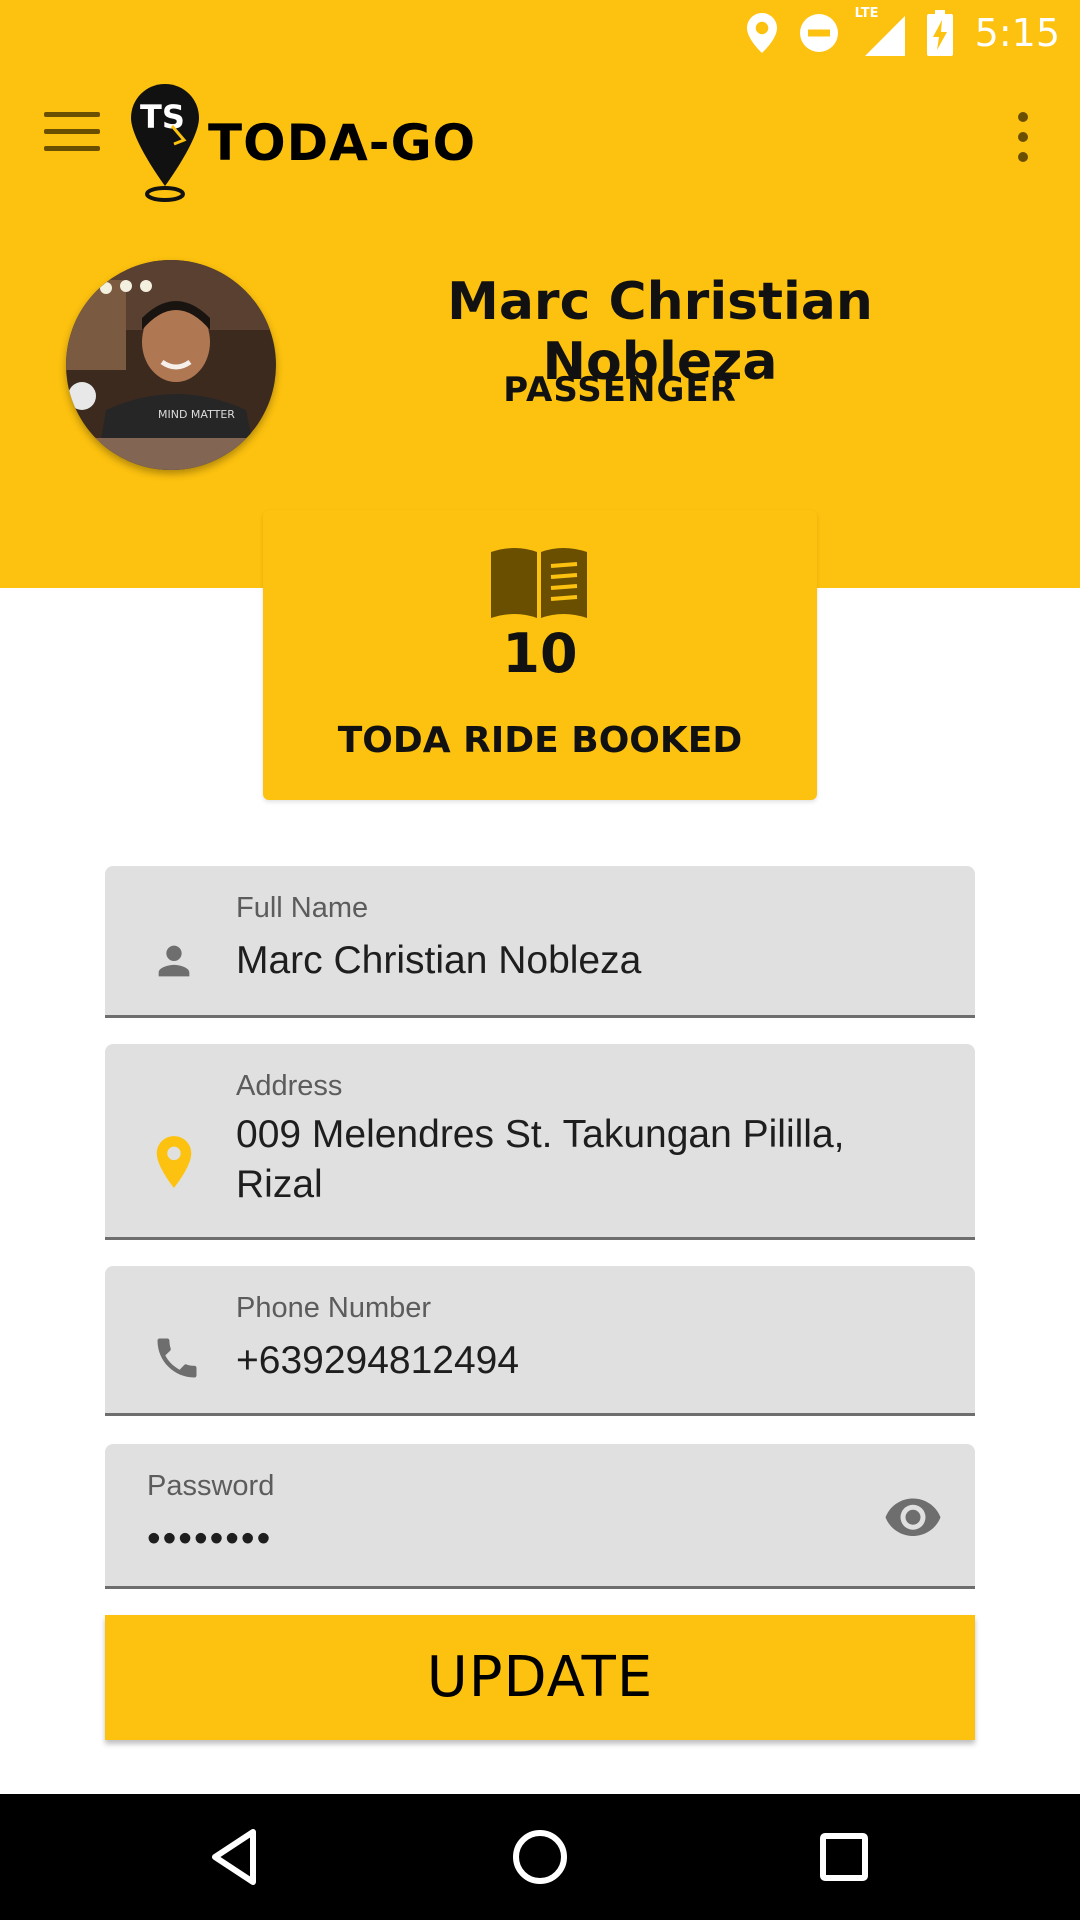 The width and height of the screenshot is (1080, 1920). Describe the element at coordinates (302, 908) in the screenshot. I see `full-name-label: Full Name` at that location.